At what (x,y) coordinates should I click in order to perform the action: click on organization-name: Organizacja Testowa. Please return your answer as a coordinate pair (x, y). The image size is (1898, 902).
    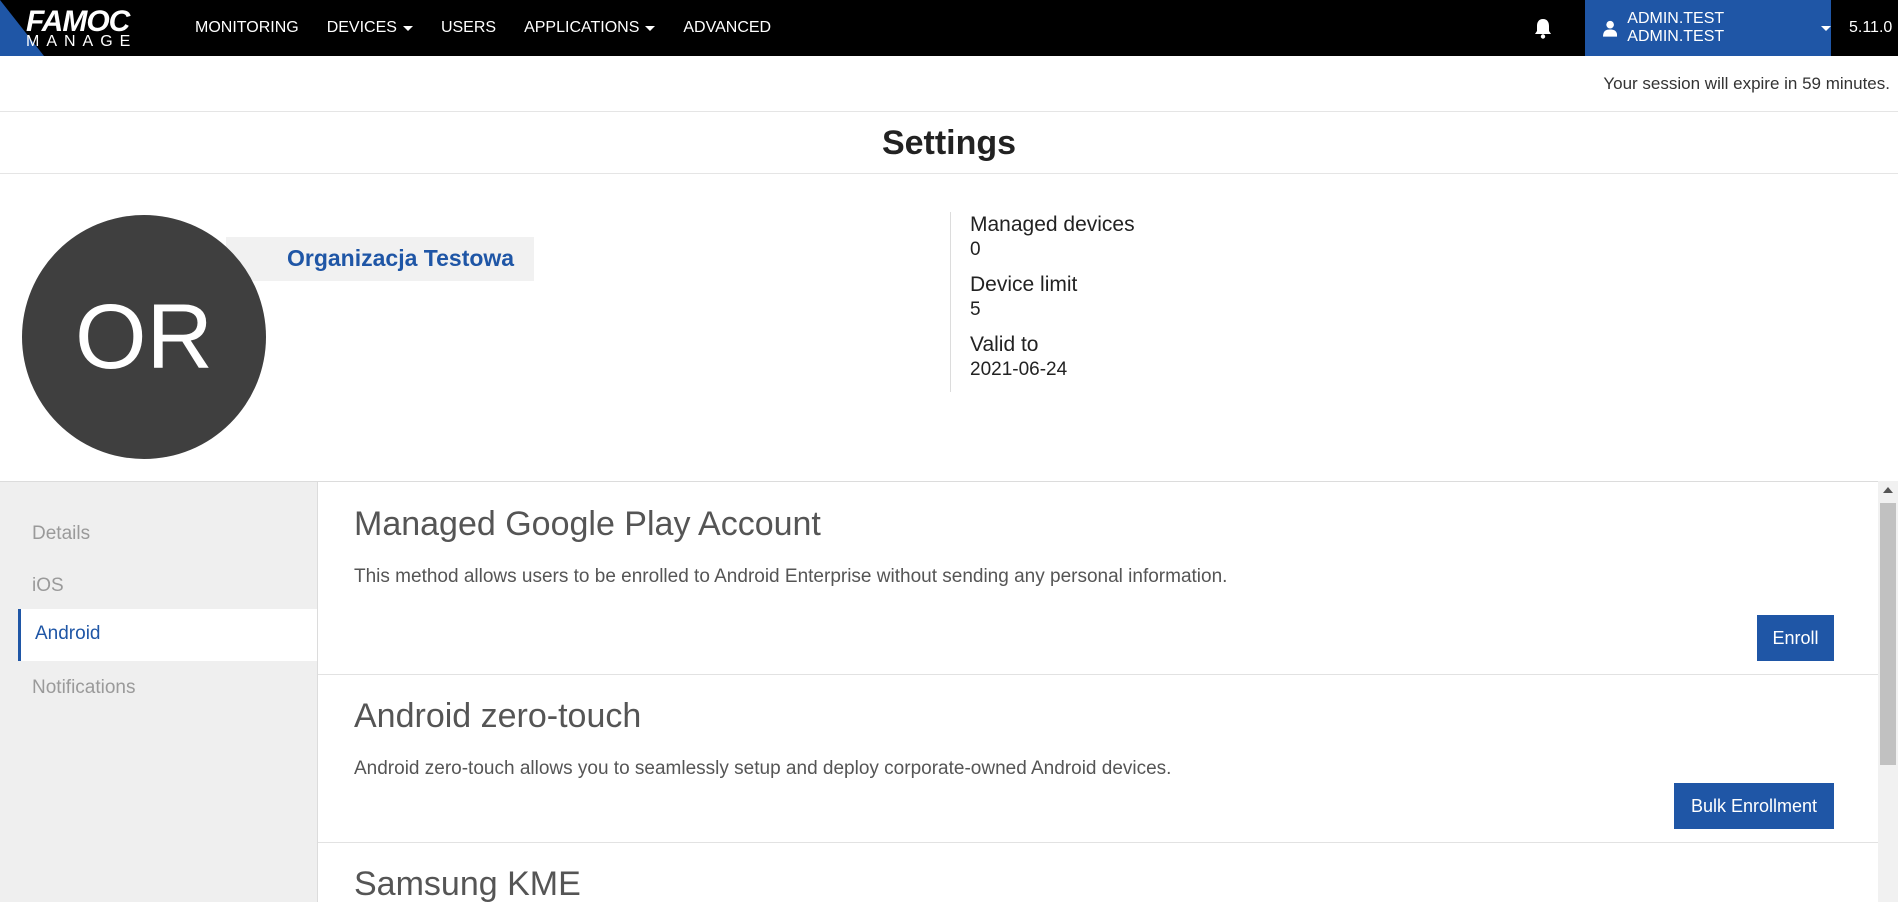
    Looking at the image, I should click on (401, 258).